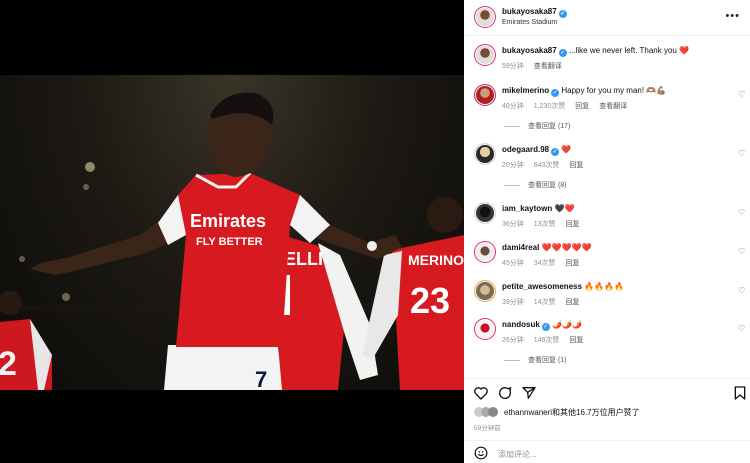  What do you see at coordinates (527, 208) in the screenshot?
I see `comment-username: iam_kaytown` at bounding box center [527, 208].